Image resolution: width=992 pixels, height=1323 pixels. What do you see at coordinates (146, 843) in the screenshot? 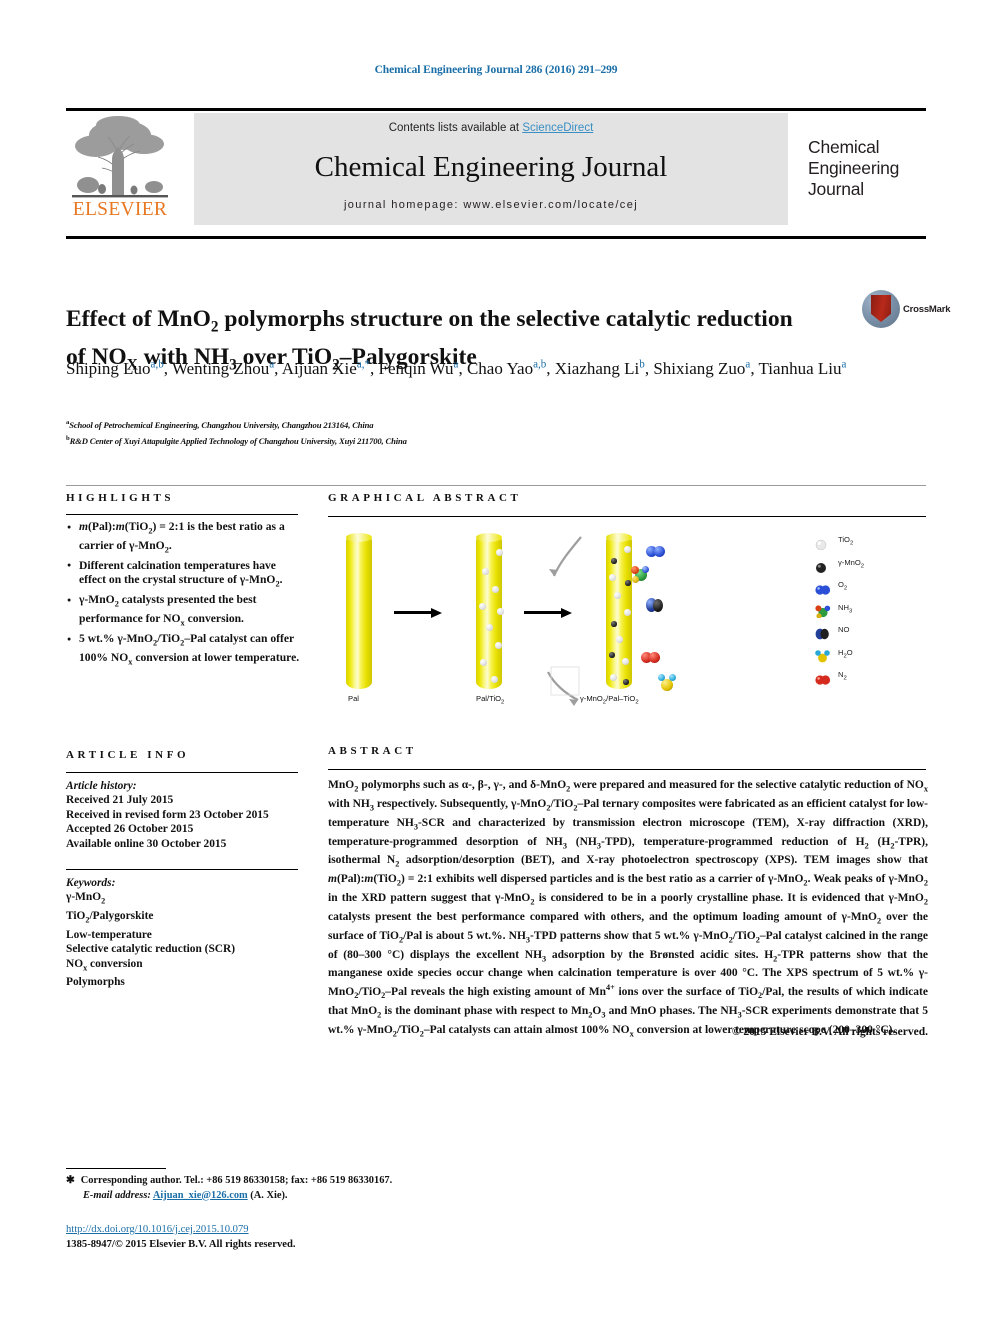
I see `history-item: Available online 30 October 2015` at bounding box center [146, 843].